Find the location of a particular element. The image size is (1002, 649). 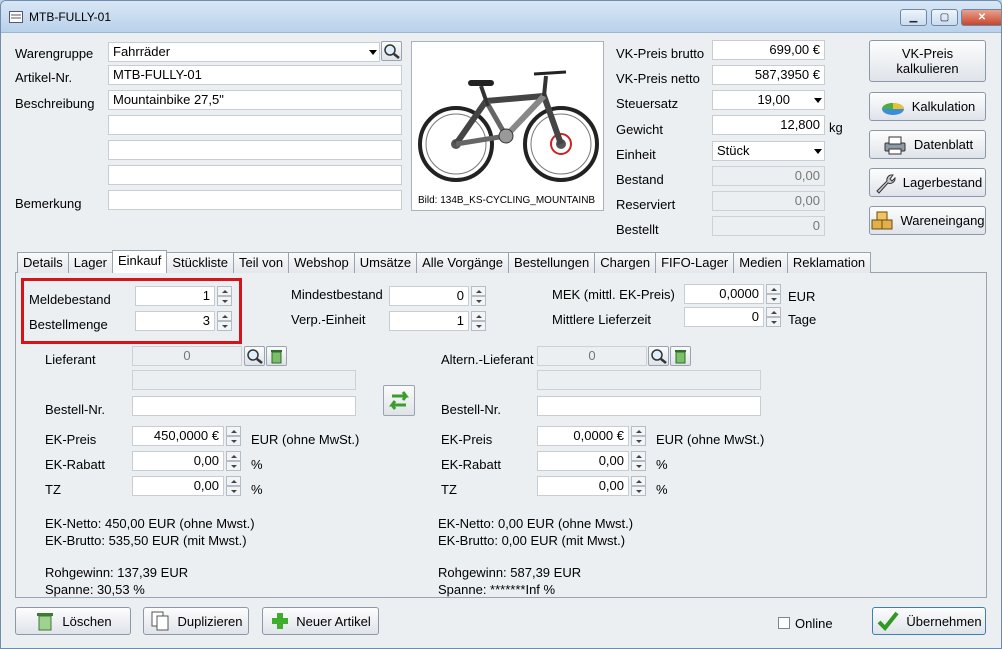

bestellmenge-input: 3 is located at coordinates (175, 321).